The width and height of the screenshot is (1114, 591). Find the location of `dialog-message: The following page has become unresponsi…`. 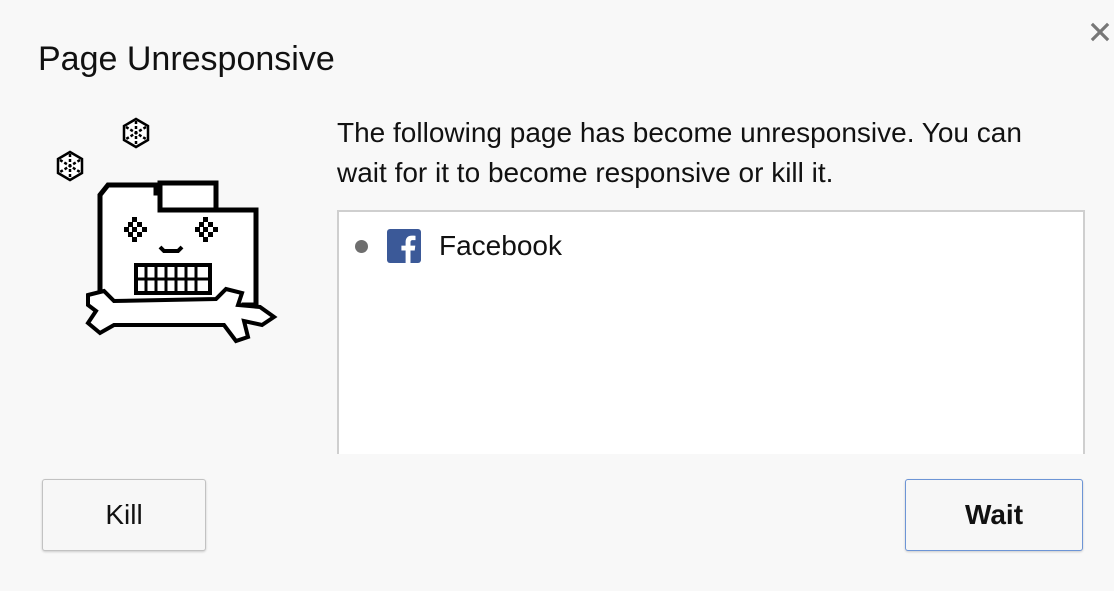

dialog-message: The following page has become unresponsi… is located at coordinates (679, 152).